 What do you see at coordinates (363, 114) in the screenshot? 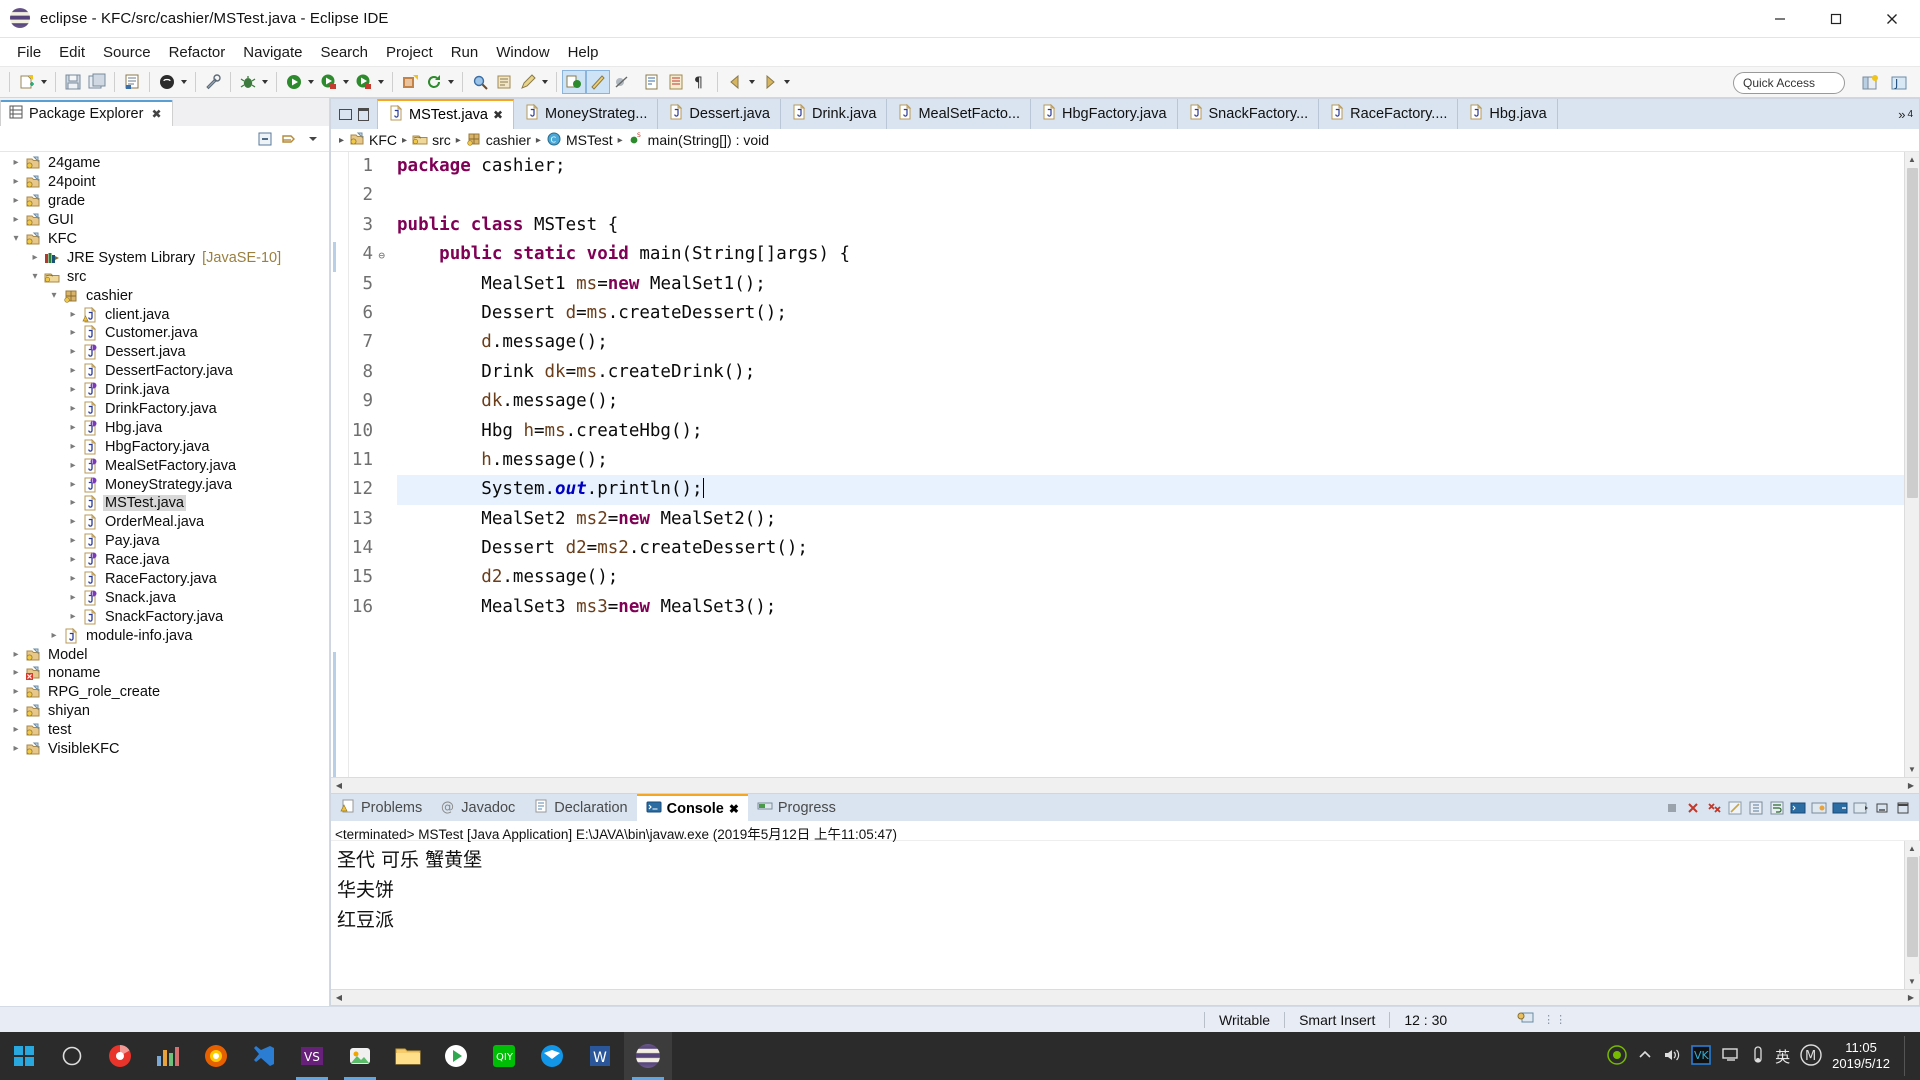
I see `maximize-icon` at bounding box center [363, 114].